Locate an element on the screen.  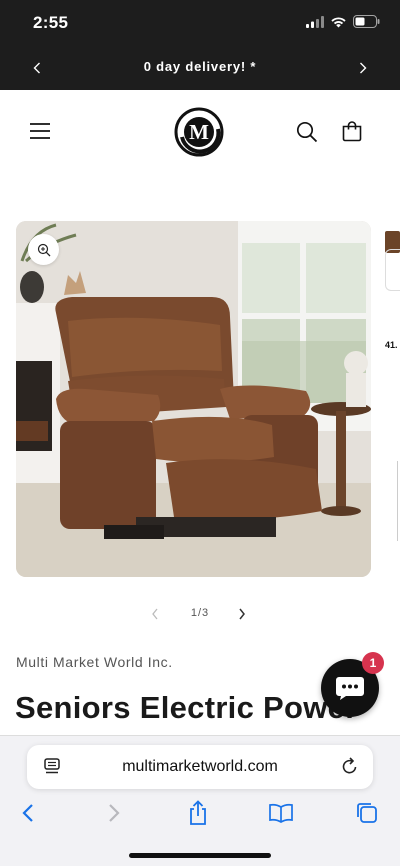
book-icon is located at coordinates (281, 813).